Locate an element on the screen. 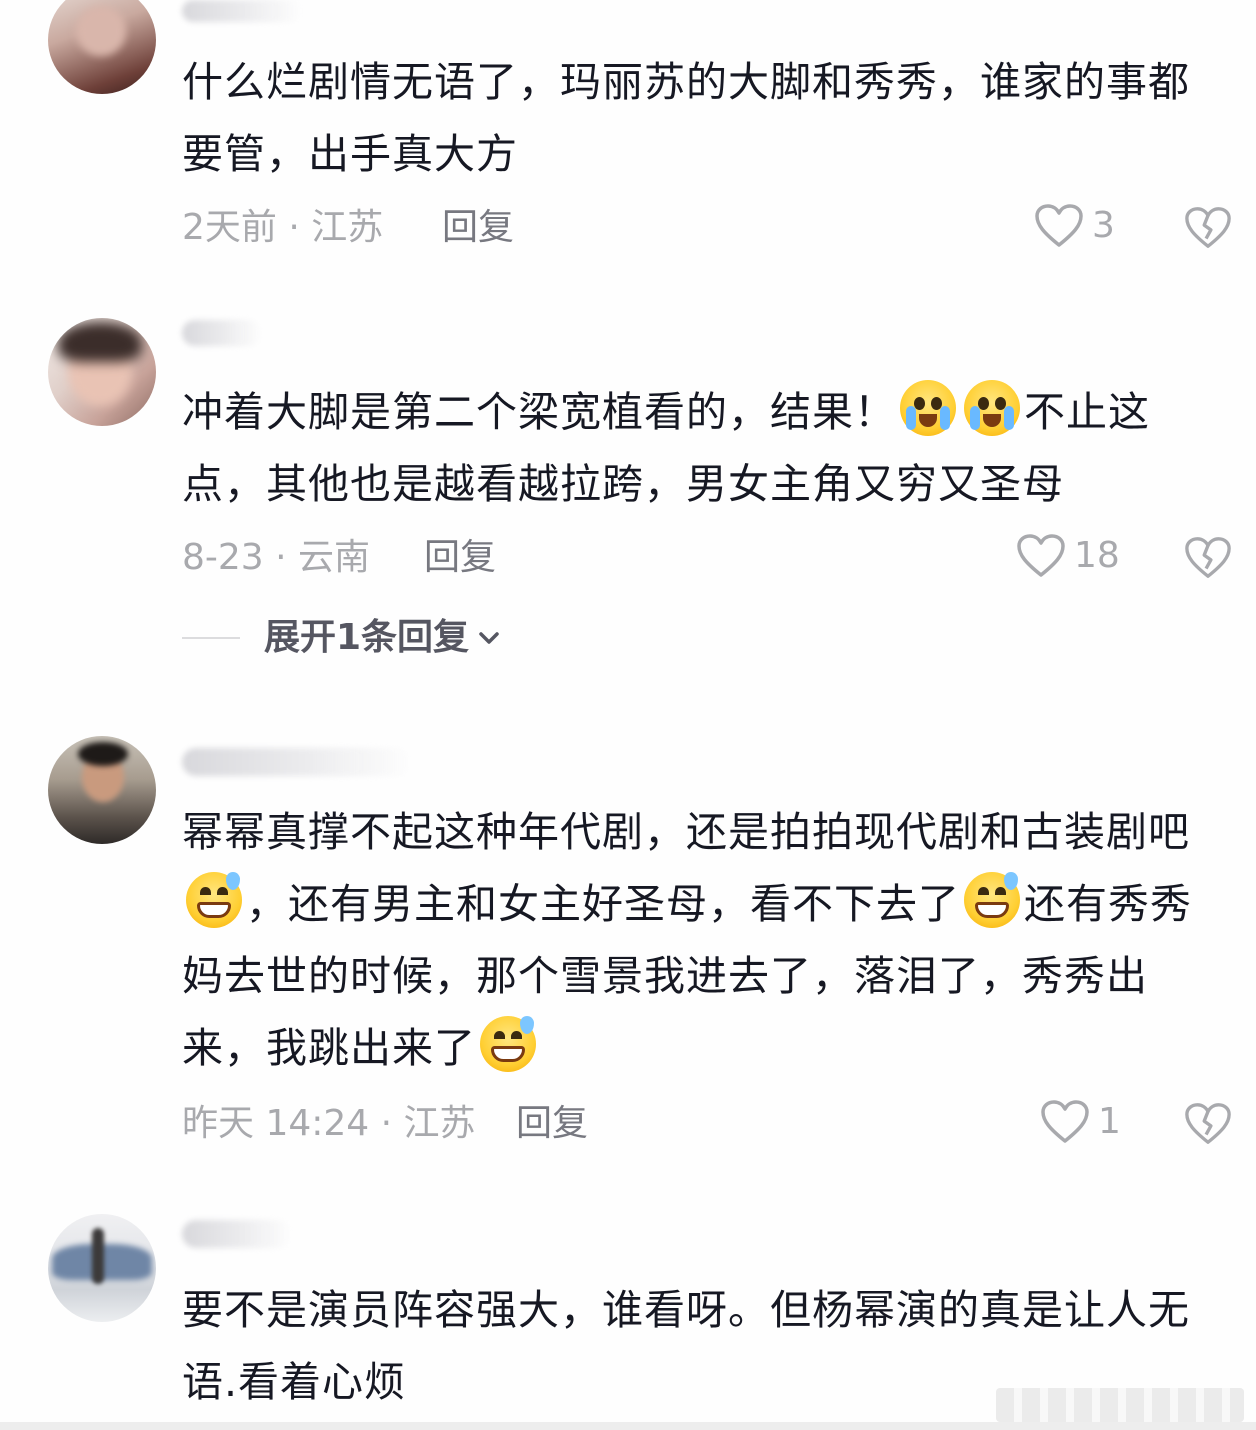  like-count: 1 is located at coordinates (1109, 1121).